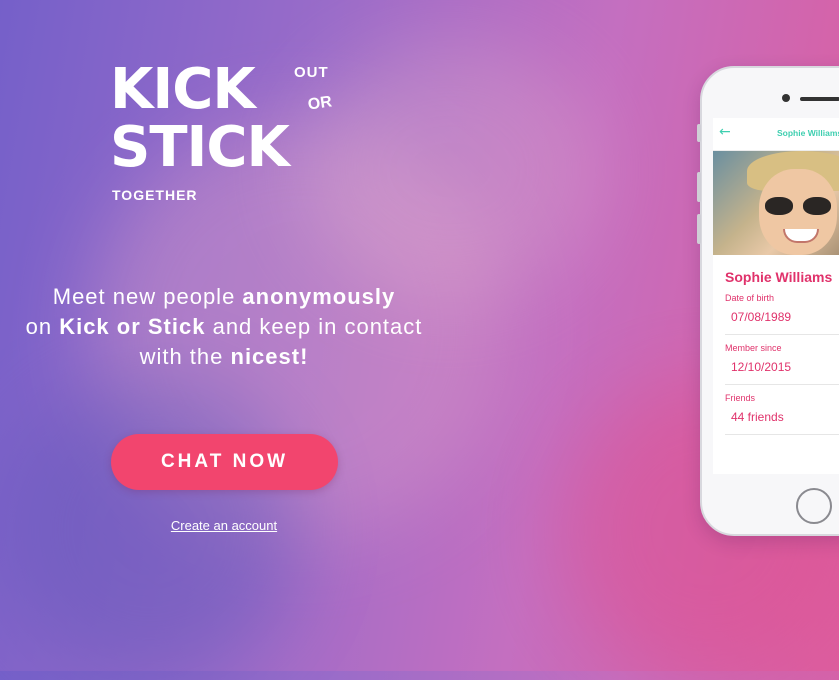  What do you see at coordinates (750, 298) in the screenshot?
I see `field-label: Date of birth` at bounding box center [750, 298].